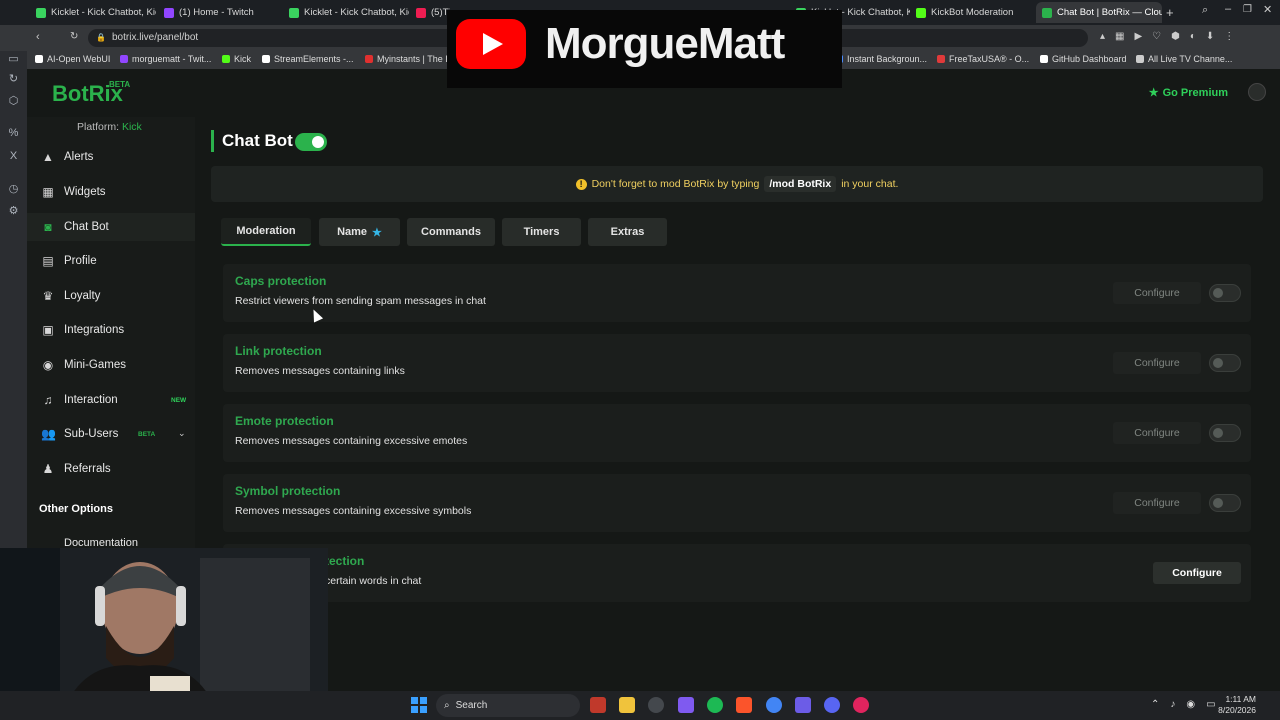 Image resolution: width=1280 pixels, height=720 pixels. What do you see at coordinates (284, 421) in the screenshot?
I see `card-title: Emote protection` at bounding box center [284, 421].